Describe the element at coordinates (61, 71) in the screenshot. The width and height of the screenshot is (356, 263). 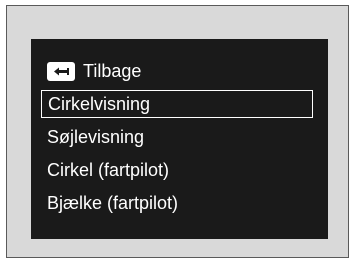
I see `back-arrow-icon` at that location.